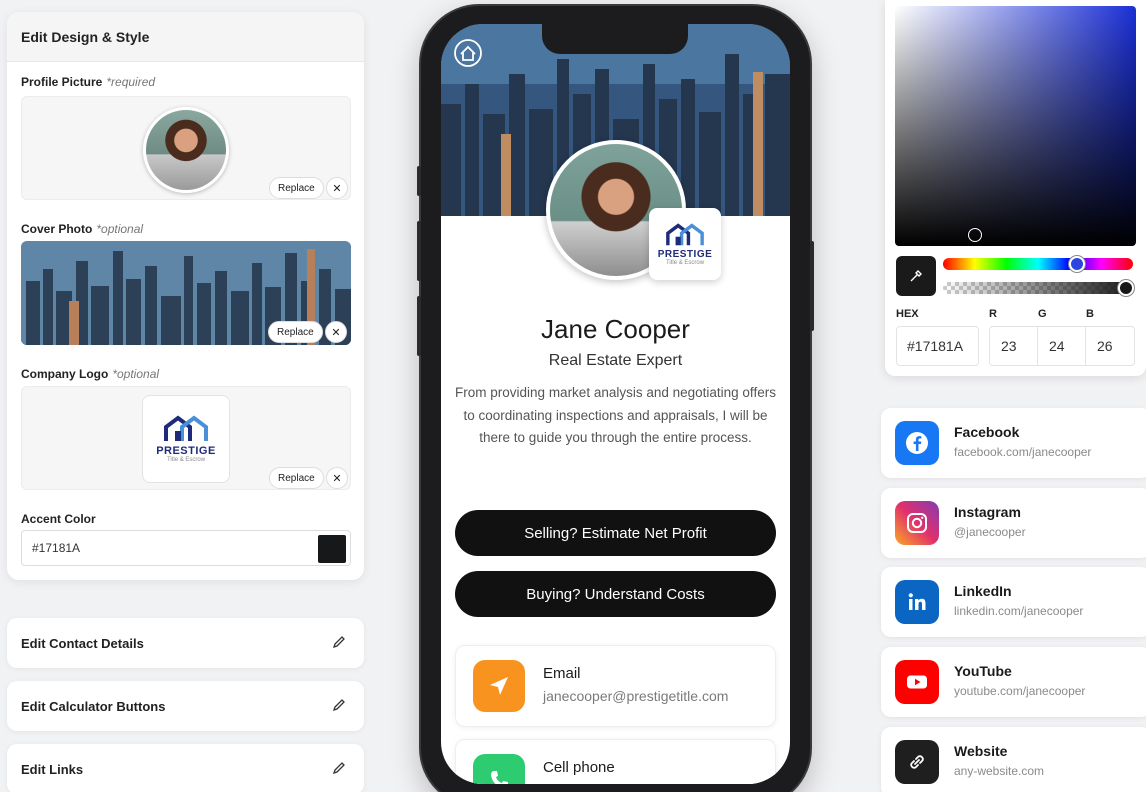 Image resolution: width=1146 pixels, height=792 pixels. Describe the element at coordinates (990, 532) in the screenshot. I see `social-handle: @janecooper` at that location.